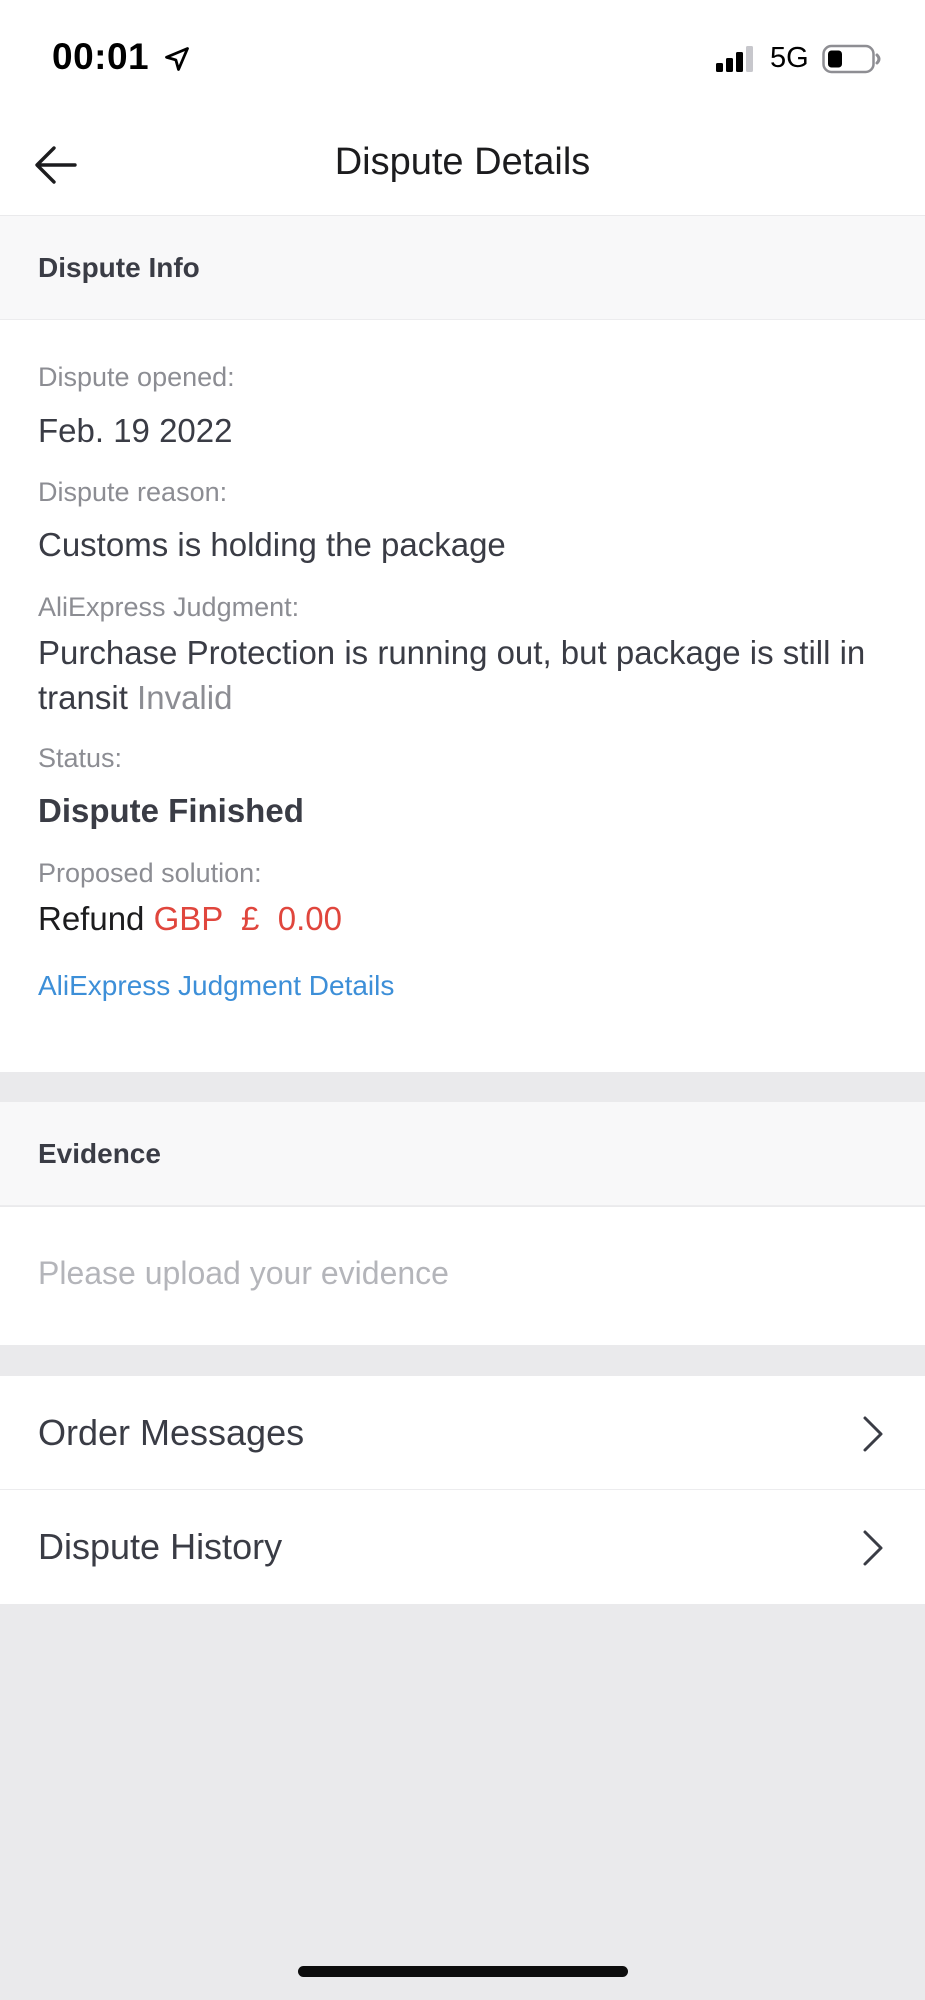 The image size is (925, 2000). I want to click on dispute-info-header: Dispute Info, so click(462, 268).